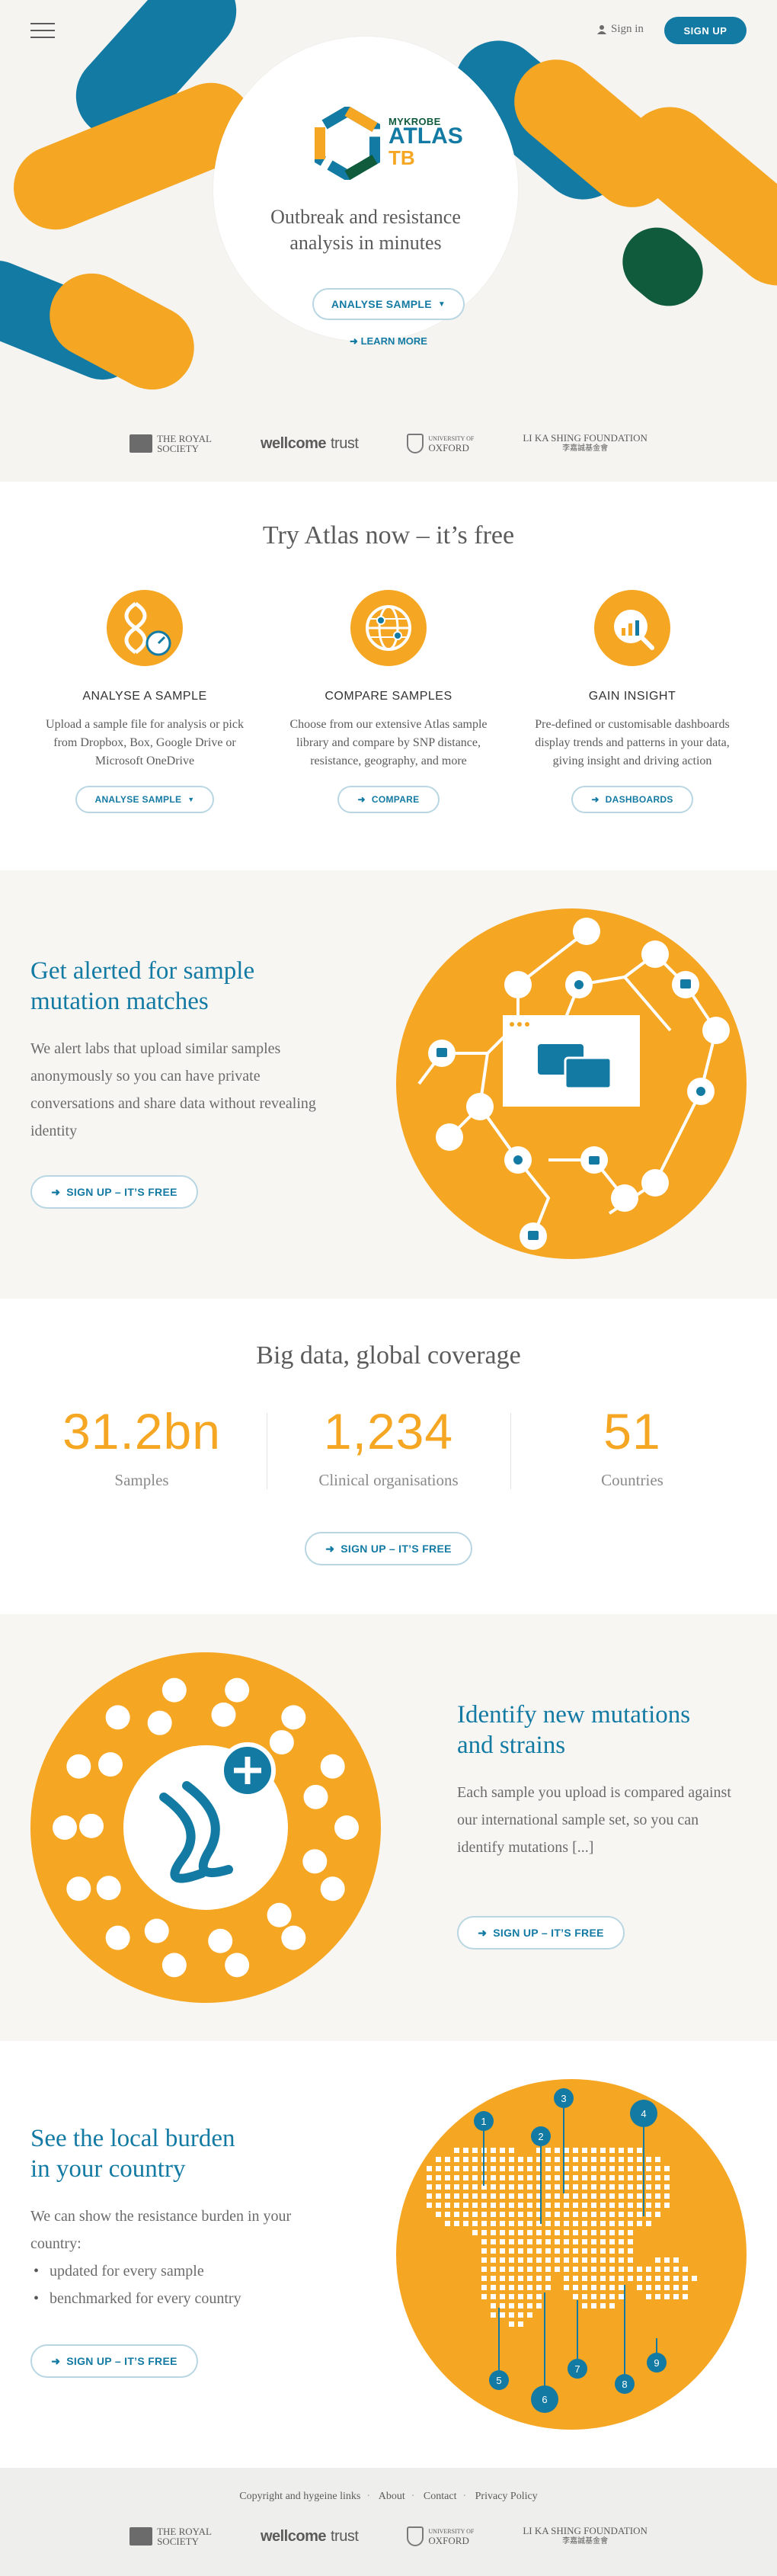 The height and width of the screenshot is (2576, 777). What do you see at coordinates (632, 799) in the screenshot?
I see `feature-insight-button: ➜ DASHBOARDS` at bounding box center [632, 799].